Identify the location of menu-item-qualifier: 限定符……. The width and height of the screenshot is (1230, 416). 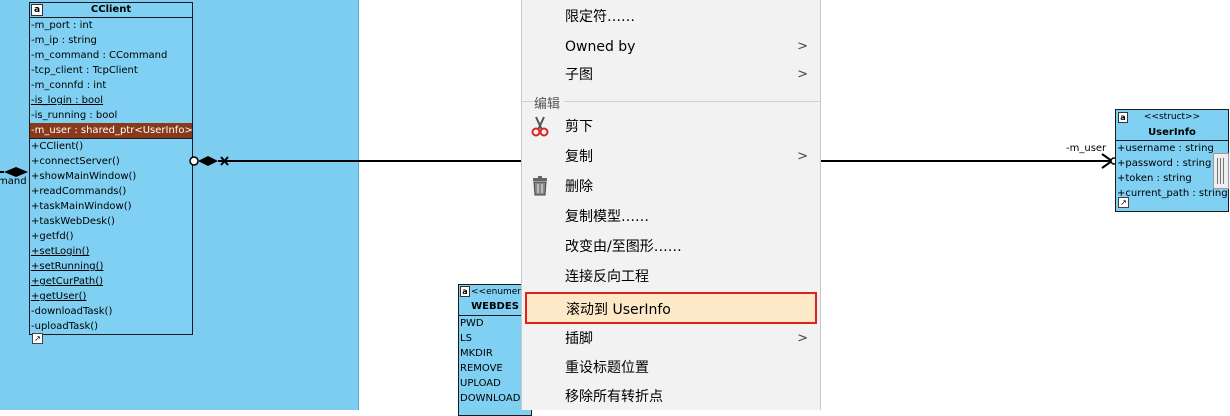
(671, 17).